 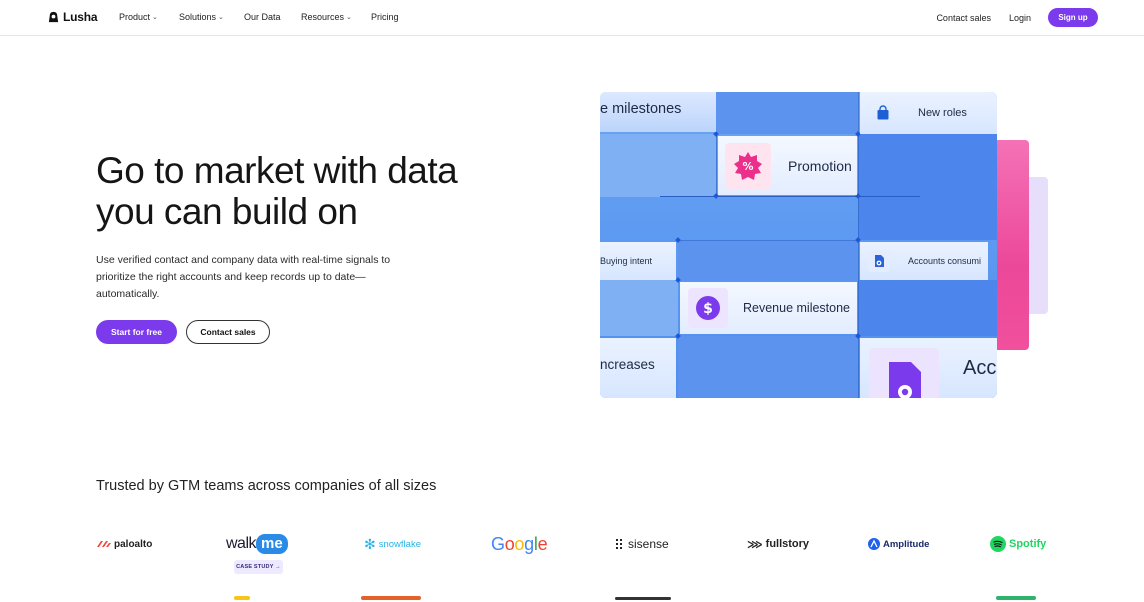 I want to click on google-letter: g, so click(x=529, y=543).